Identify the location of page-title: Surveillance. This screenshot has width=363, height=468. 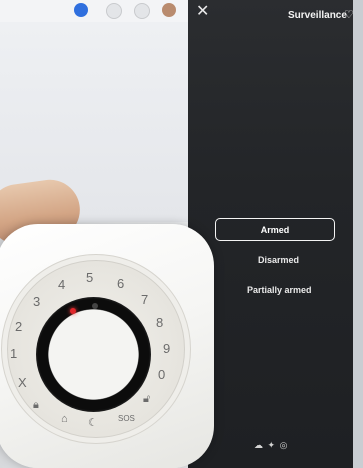
(317, 15).